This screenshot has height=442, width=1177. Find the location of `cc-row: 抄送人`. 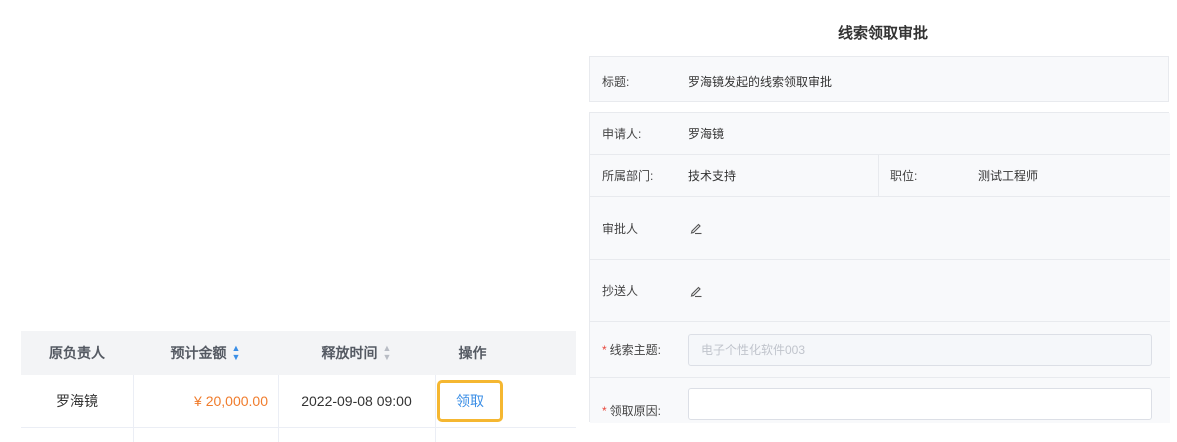

cc-row: 抄送人 is located at coordinates (880, 291).